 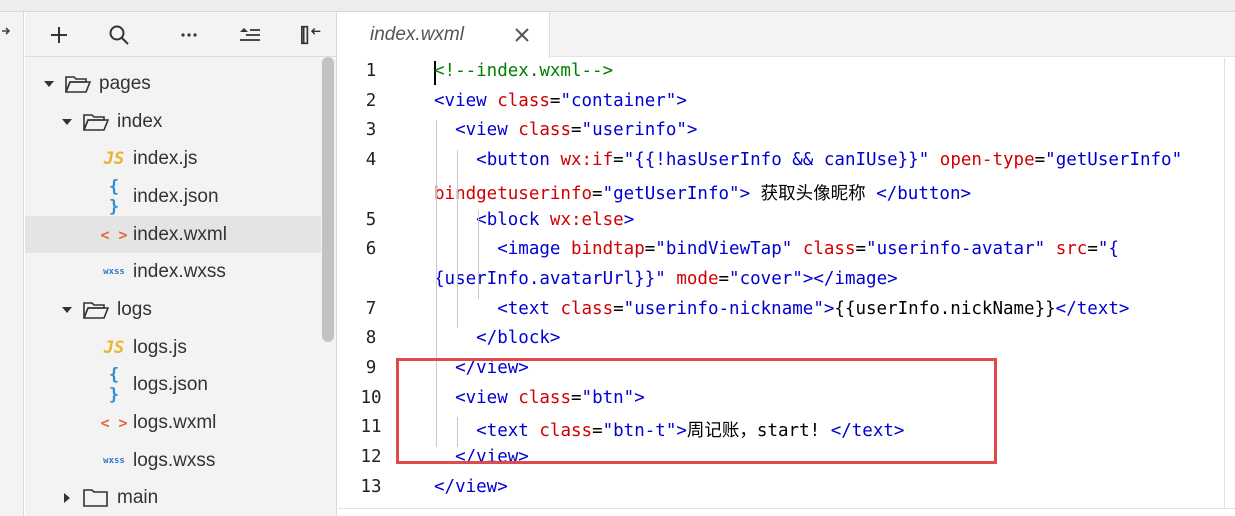 What do you see at coordinates (513, 219) in the screenshot?
I see `code-token: <block` at bounding box center [513, 219].